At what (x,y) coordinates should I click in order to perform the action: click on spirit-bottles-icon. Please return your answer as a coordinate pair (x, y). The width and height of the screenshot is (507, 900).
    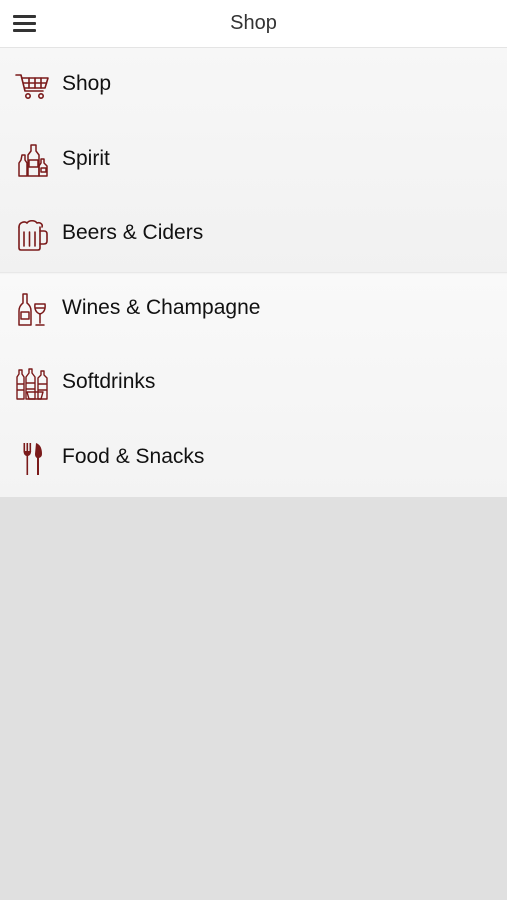
    Looking at the image, I should click on (32, 161).